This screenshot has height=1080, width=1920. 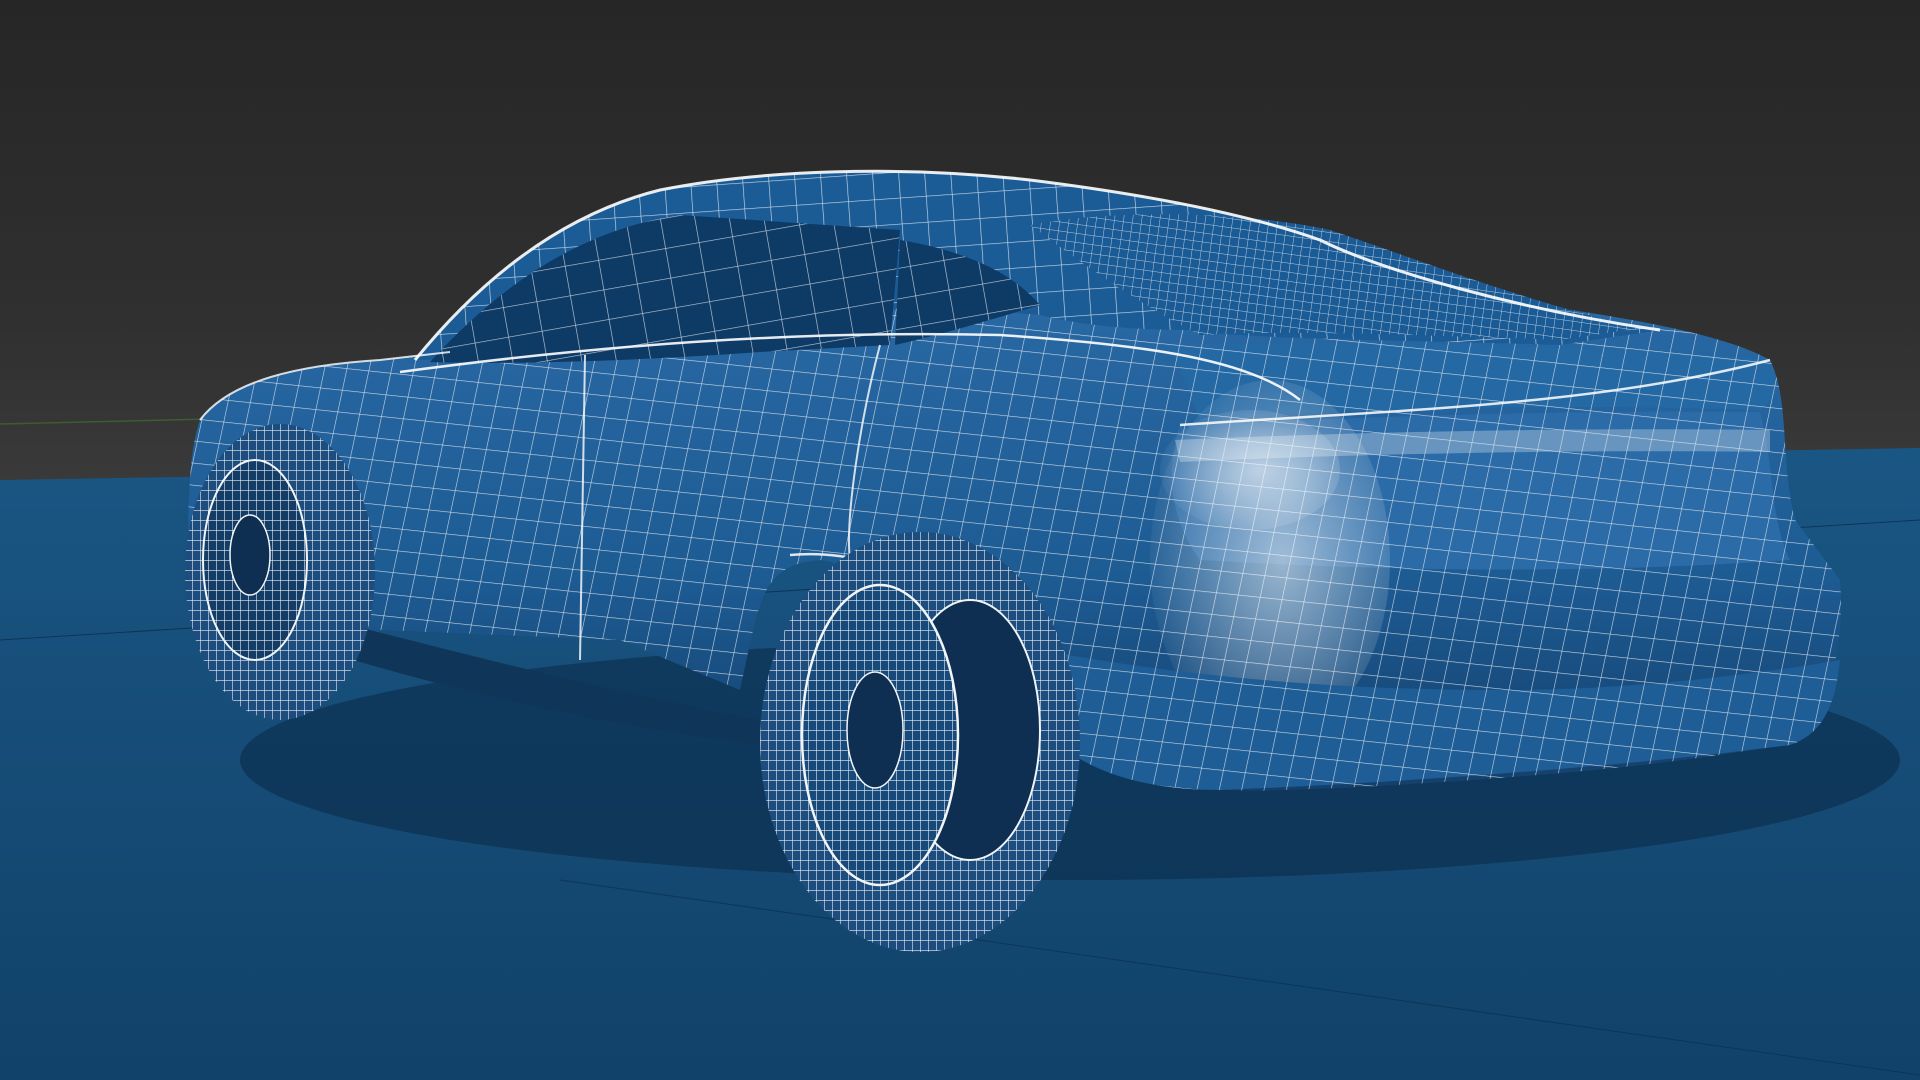 What do you see at coordinates (875, 730) in the screenshot?
I see `rear-hub` at bounding box center [875, 730].